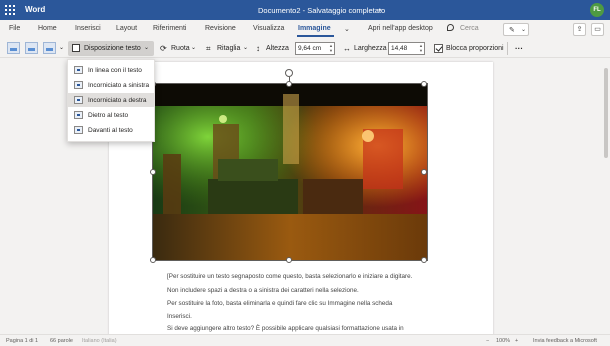 This screenshot has height=346, width=610. Describe the element at coordinates (99, 341) in the screenshot. I see `language-indicator: Italiano (Italia)` at that location.